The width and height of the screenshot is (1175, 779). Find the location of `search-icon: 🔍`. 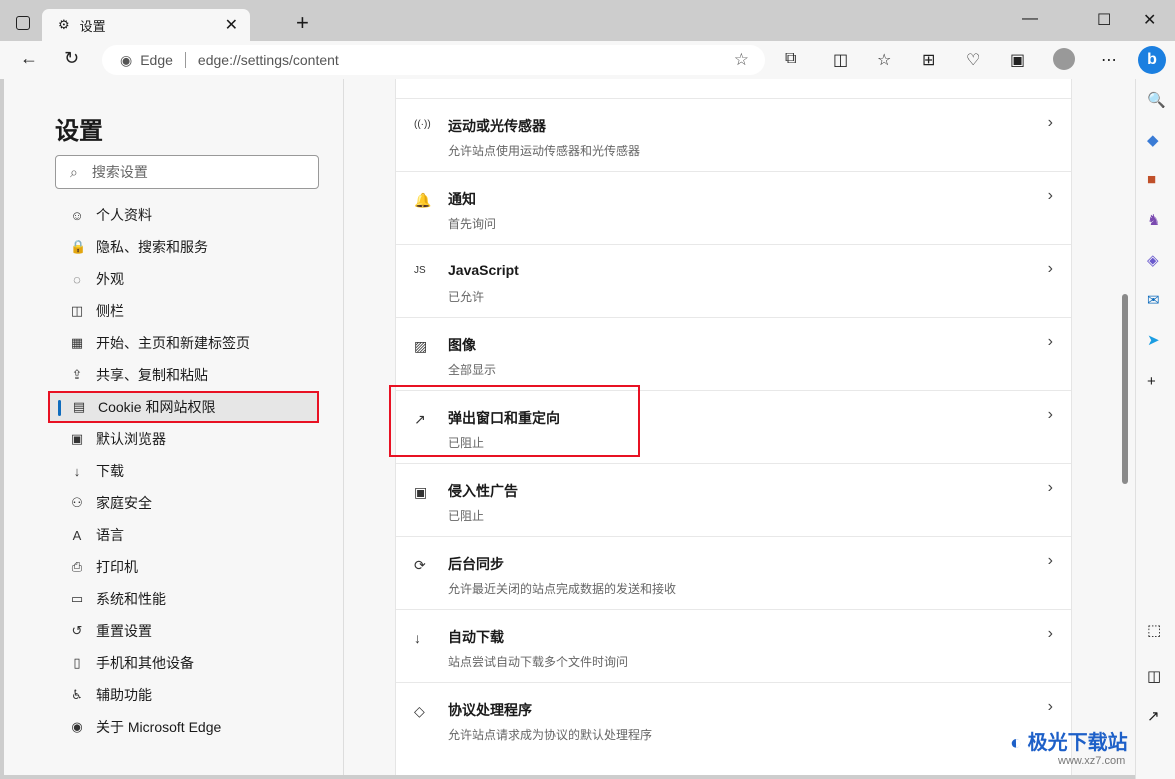

search-icon: 🔍 is located at coordinates (1156, 100).